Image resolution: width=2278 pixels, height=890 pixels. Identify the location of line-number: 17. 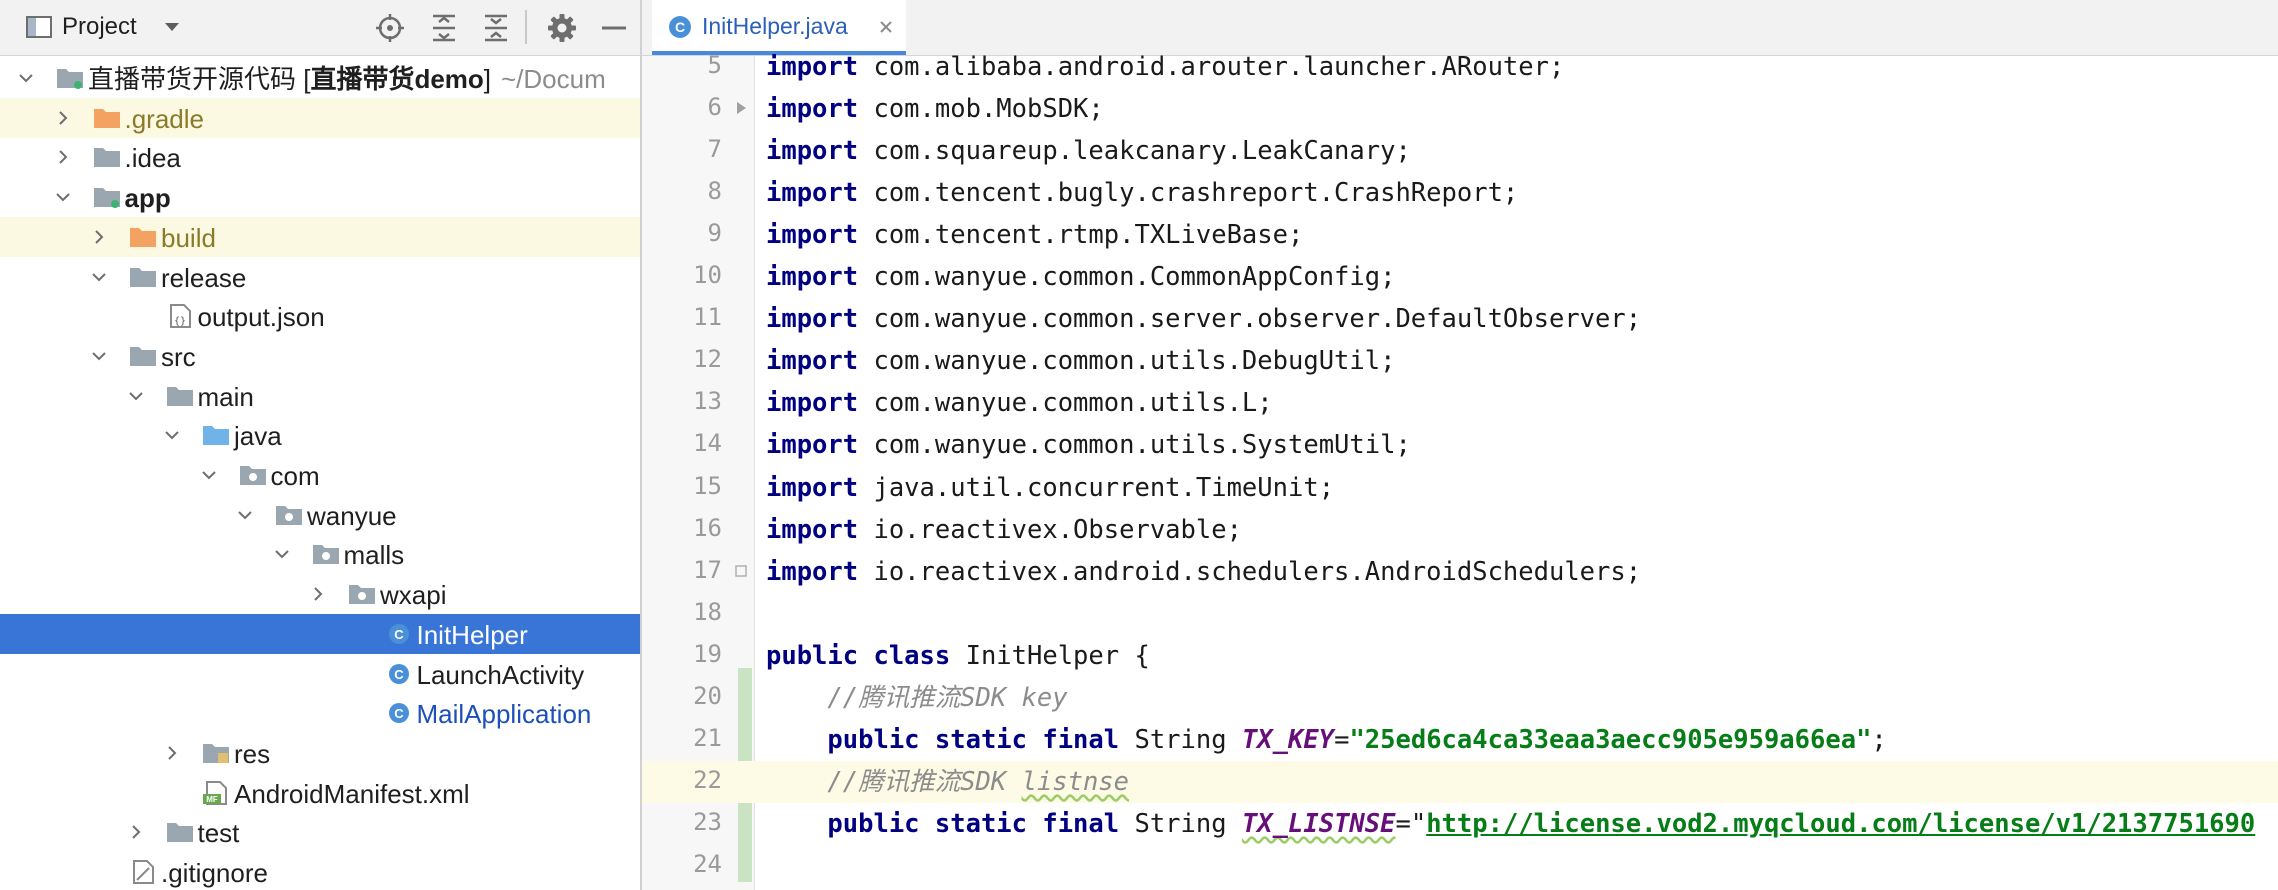
(707, 569).